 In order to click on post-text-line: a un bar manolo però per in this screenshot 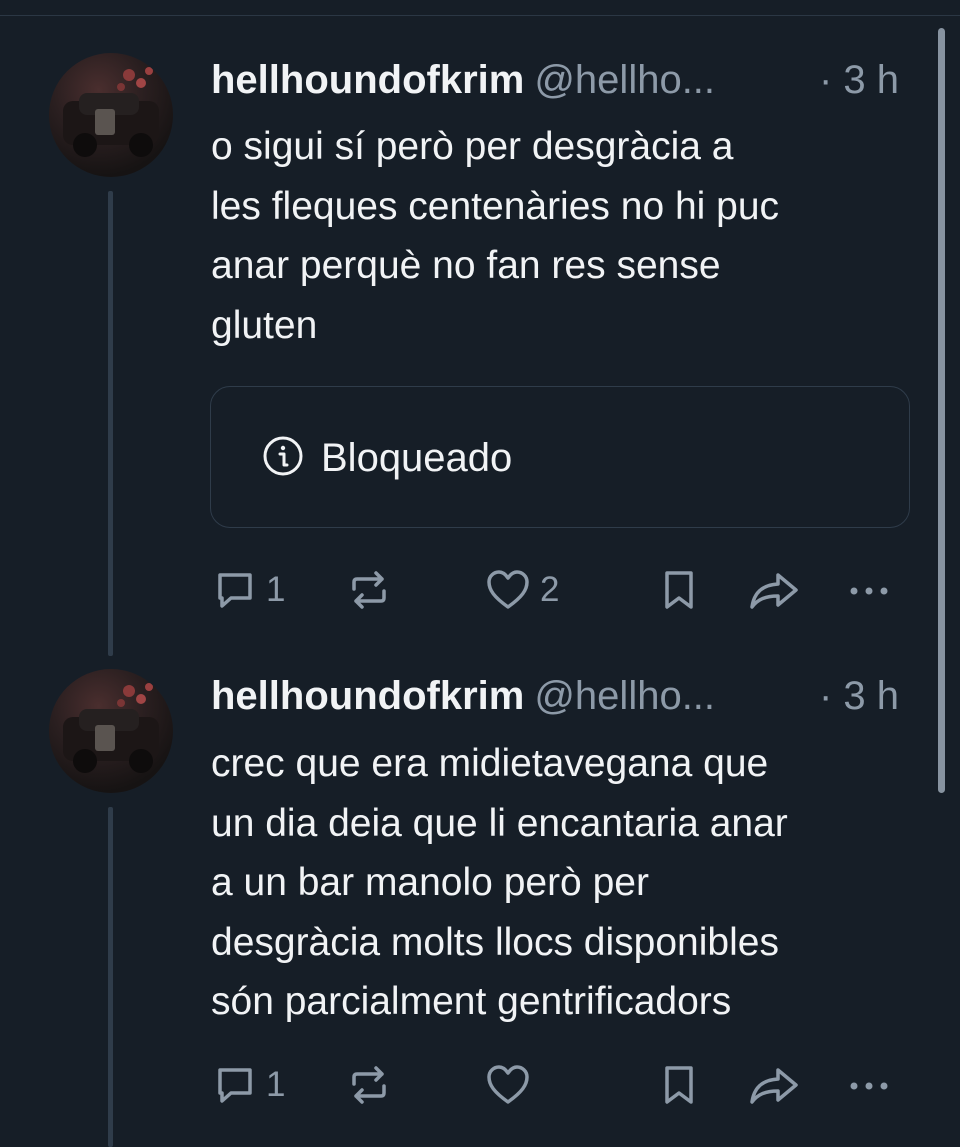, I will do `click(430, 882)`.